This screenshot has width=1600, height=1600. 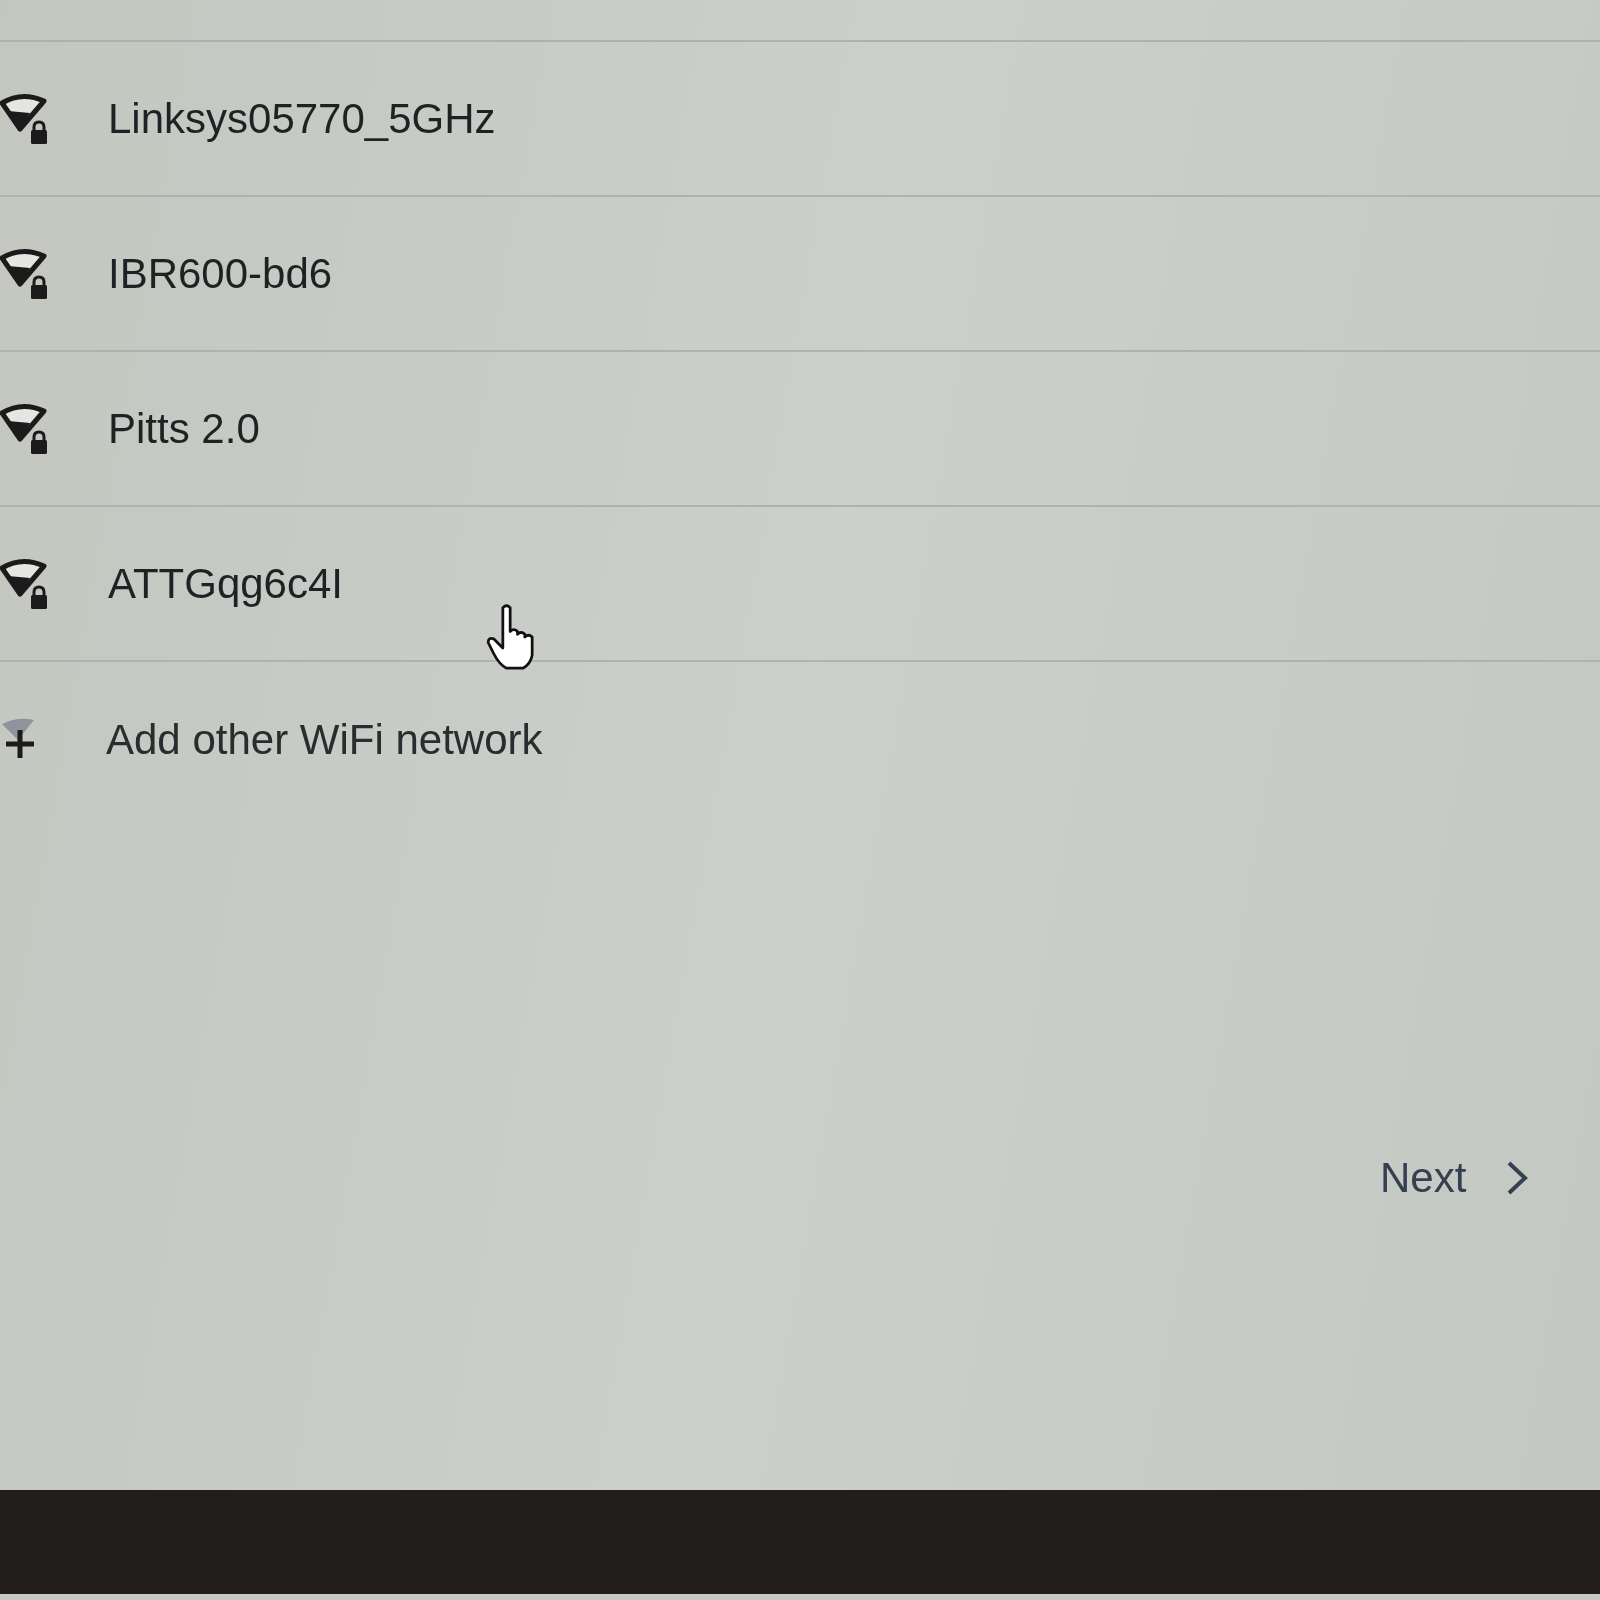 I want to click on network-list-item: IBR600-bd6, so click(x=800, y=274).